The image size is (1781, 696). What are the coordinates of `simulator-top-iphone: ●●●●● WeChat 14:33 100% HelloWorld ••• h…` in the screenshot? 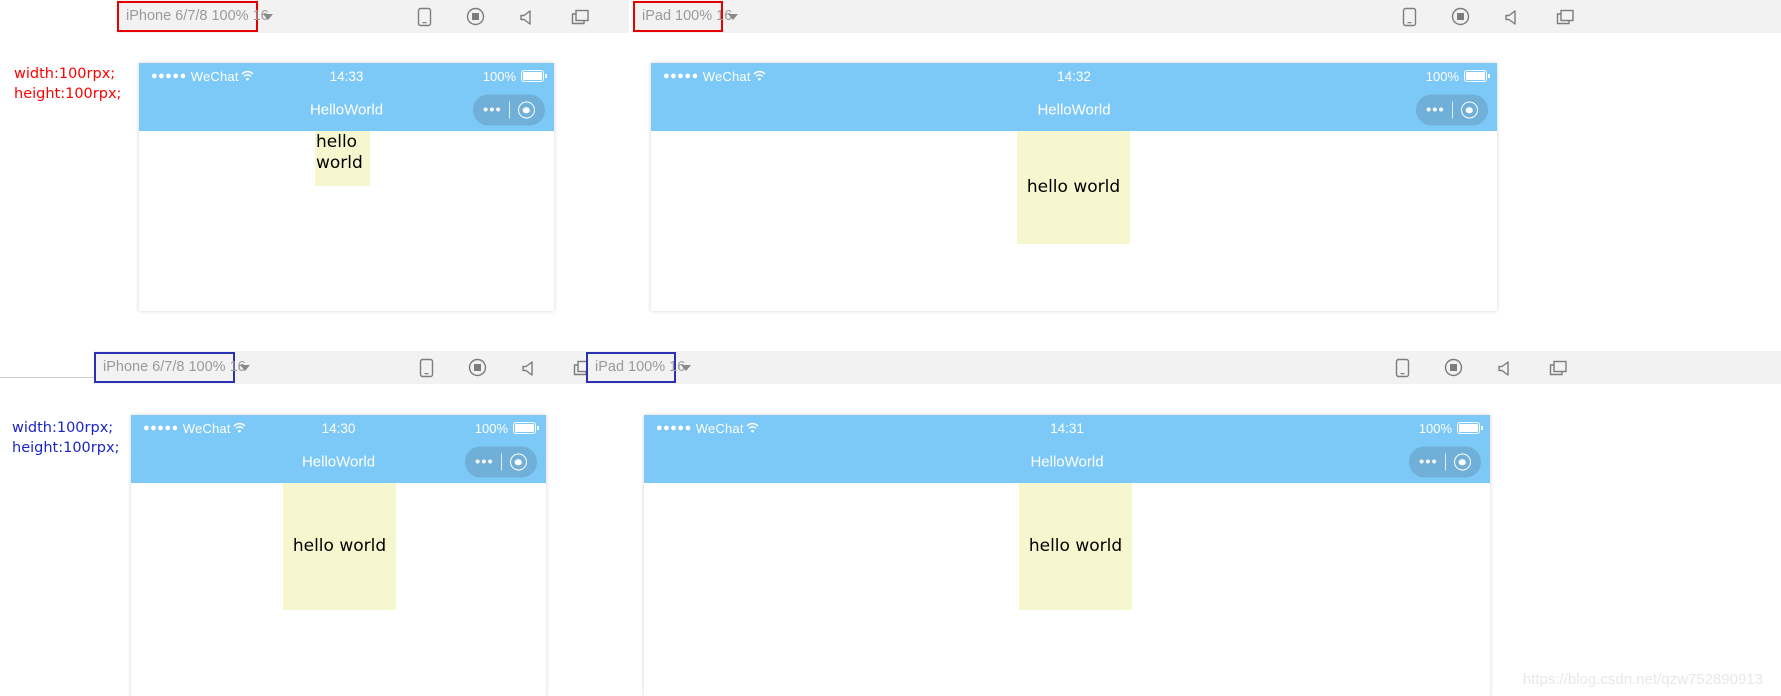 It's located at (346, 187).